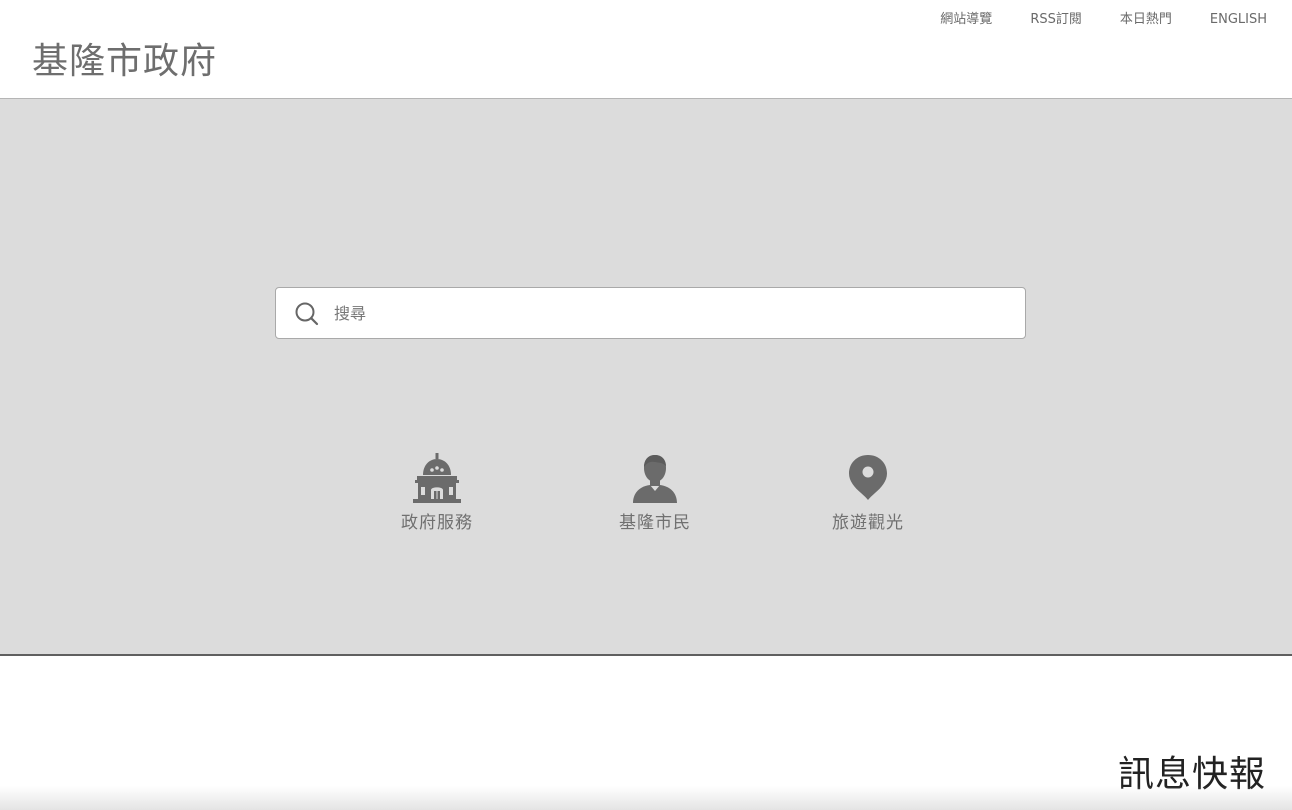 Image resolution: width=1292 pixels, height=810 pixels. I want to click on quick-link-label: 政府服務, so click(437, 523).